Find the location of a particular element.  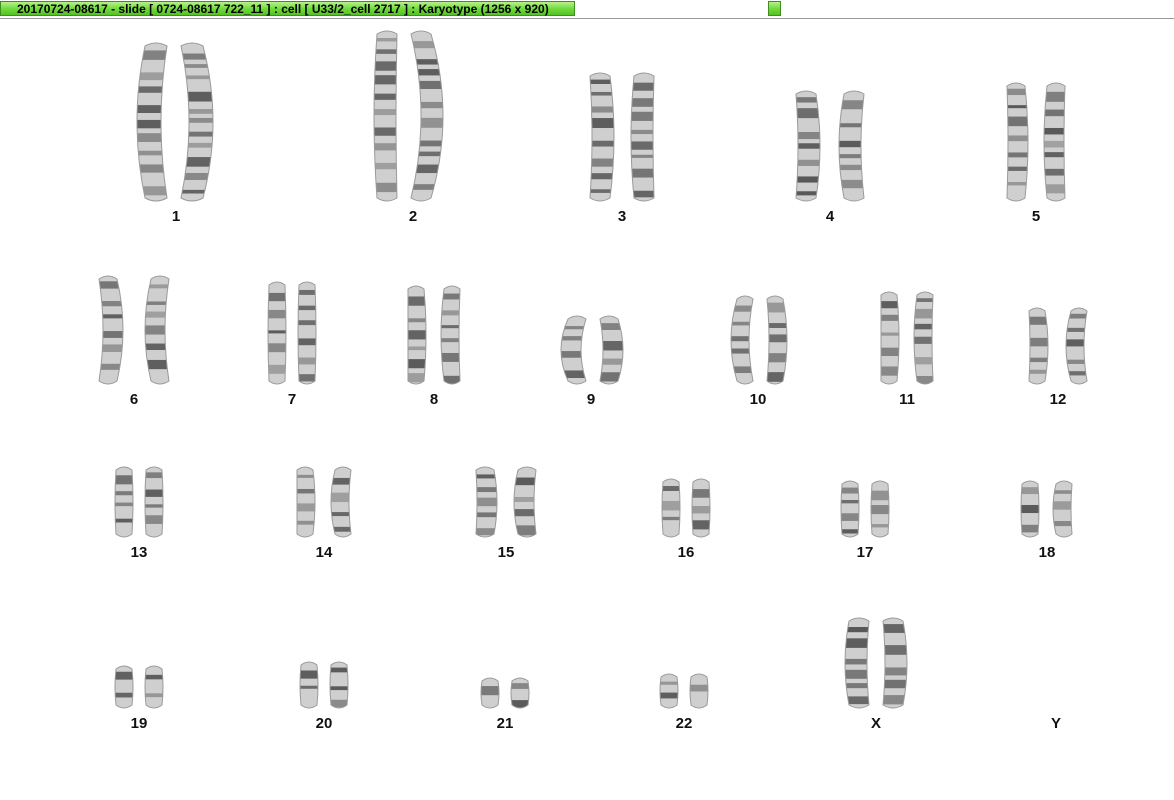

chromosome-label-18: 18 is located at coordinates (1047, 552).